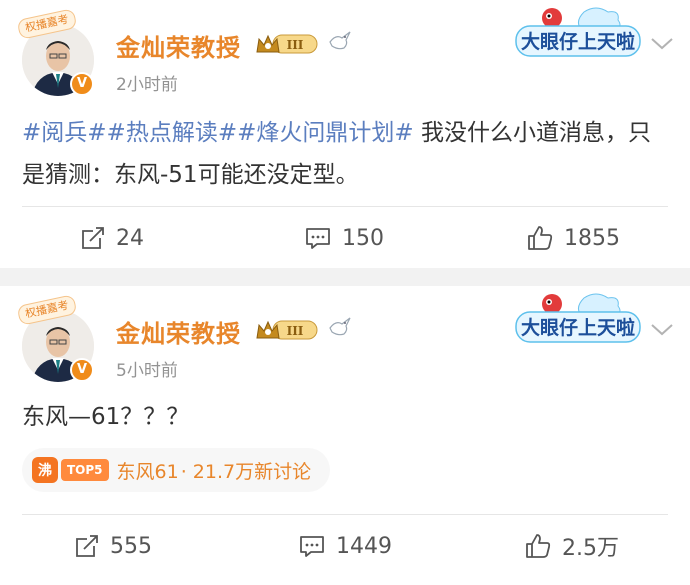 The width and height of the screenshot is (690, 585). I want to click on like-button: 2.5万, so click(571, 546).